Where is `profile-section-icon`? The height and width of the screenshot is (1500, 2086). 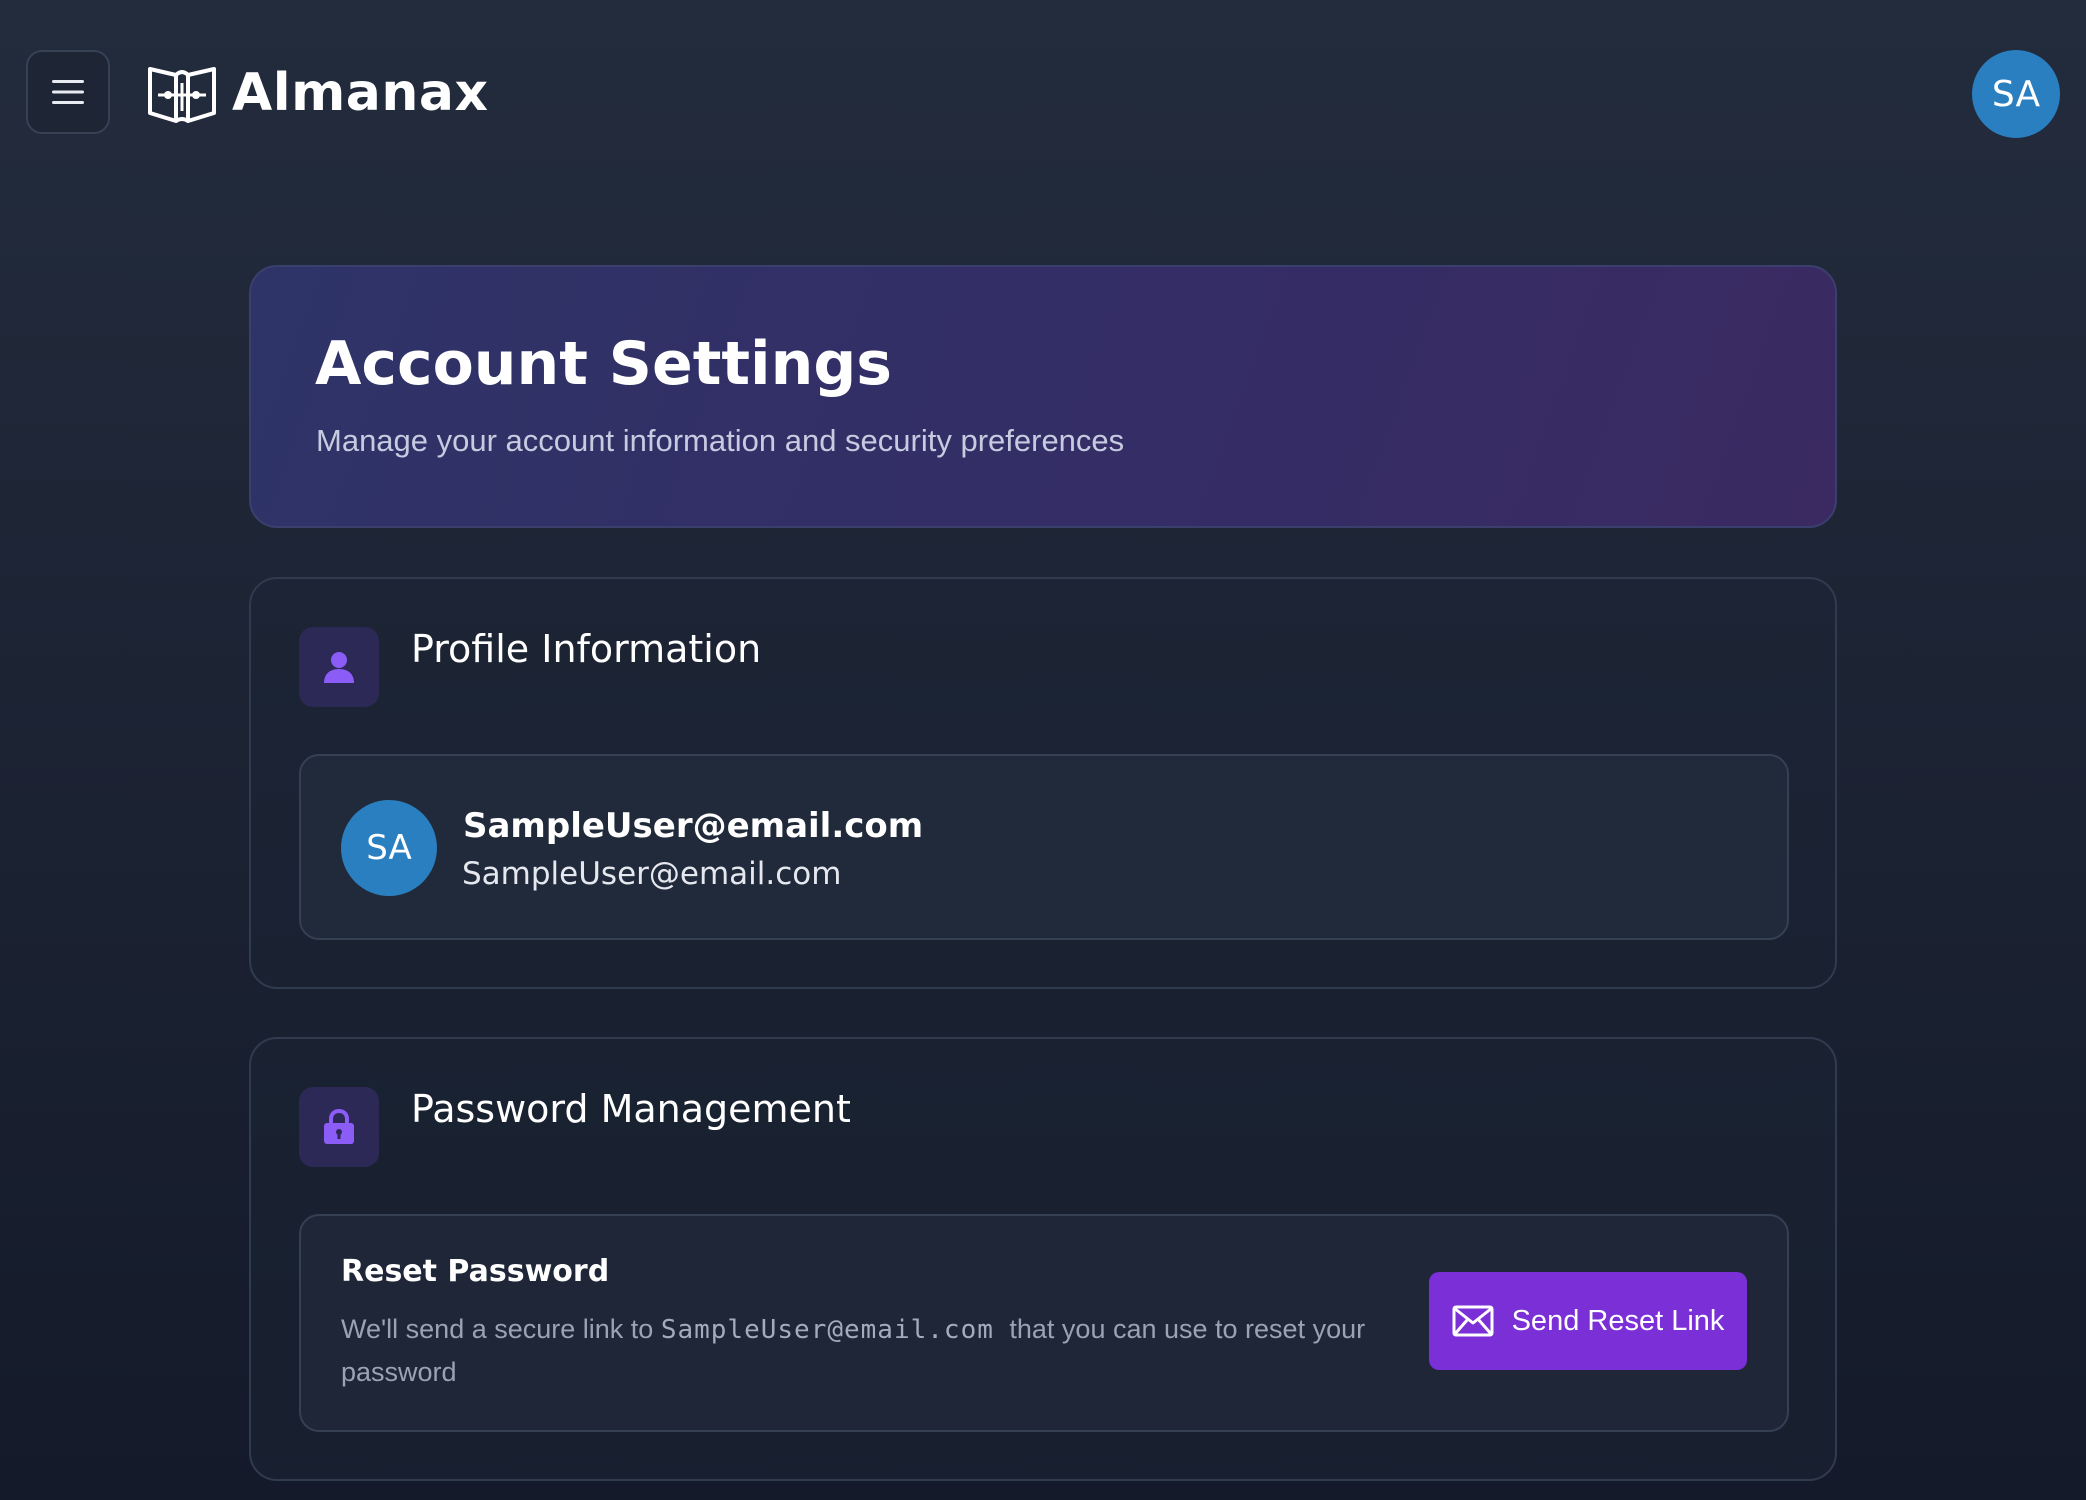 profile-section-icon is located at coordinates (339, 667).